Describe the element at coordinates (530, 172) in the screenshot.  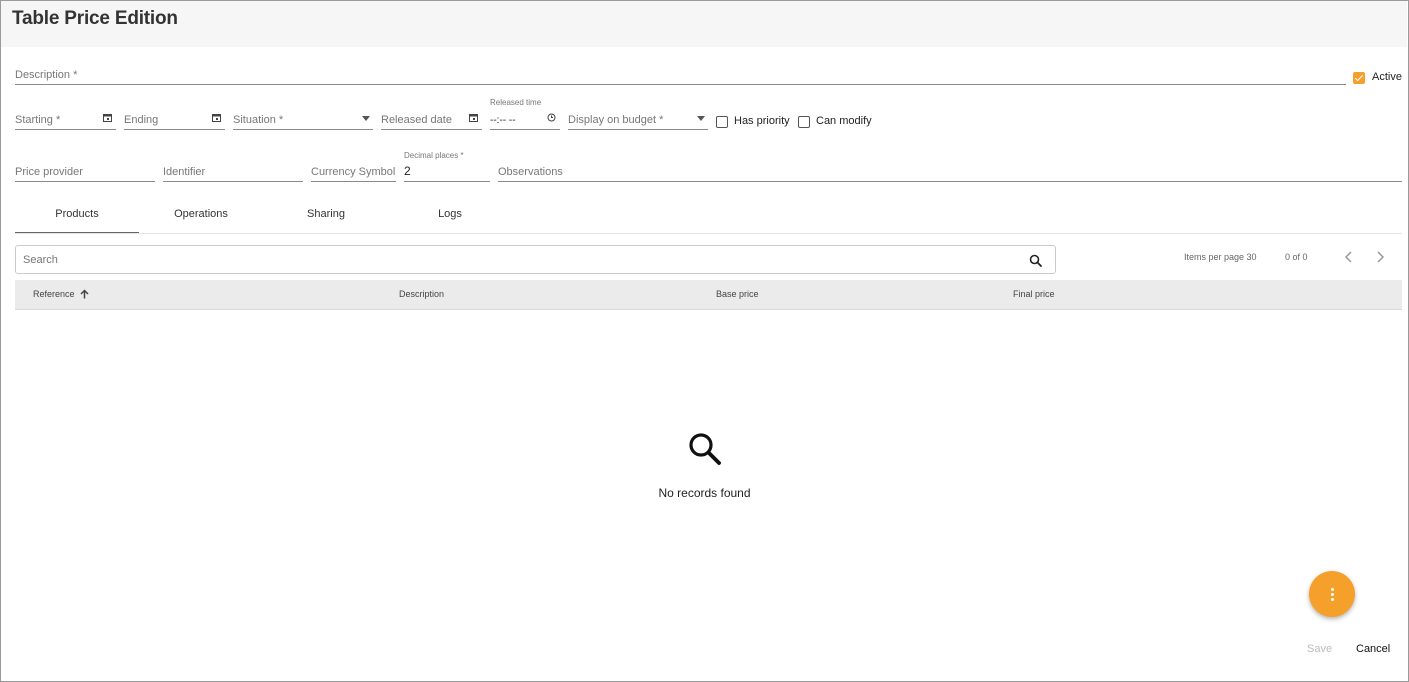
I see `observations-placeholder: Observations` at that location.